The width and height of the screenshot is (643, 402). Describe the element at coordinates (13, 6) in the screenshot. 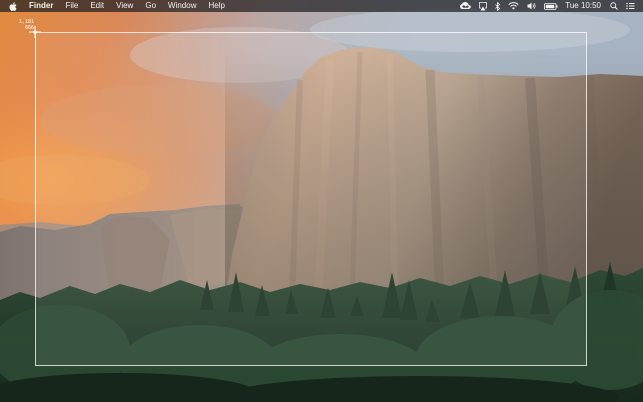

I see `apple-menu-icon` at that location.